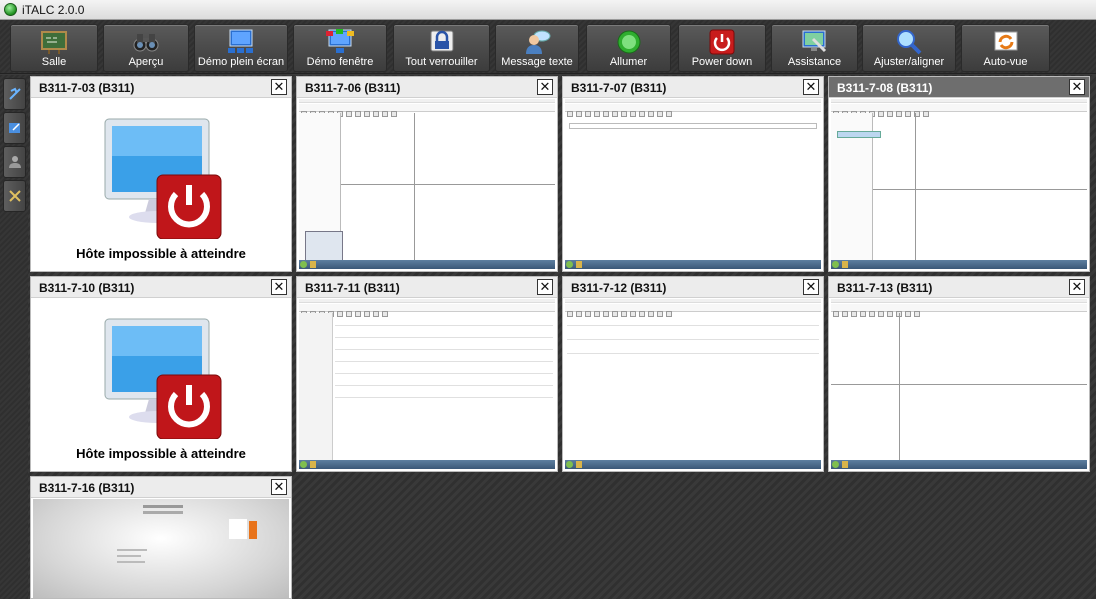  I want to click on computer-name: B311-7-06 (B311), so click(427, 87).